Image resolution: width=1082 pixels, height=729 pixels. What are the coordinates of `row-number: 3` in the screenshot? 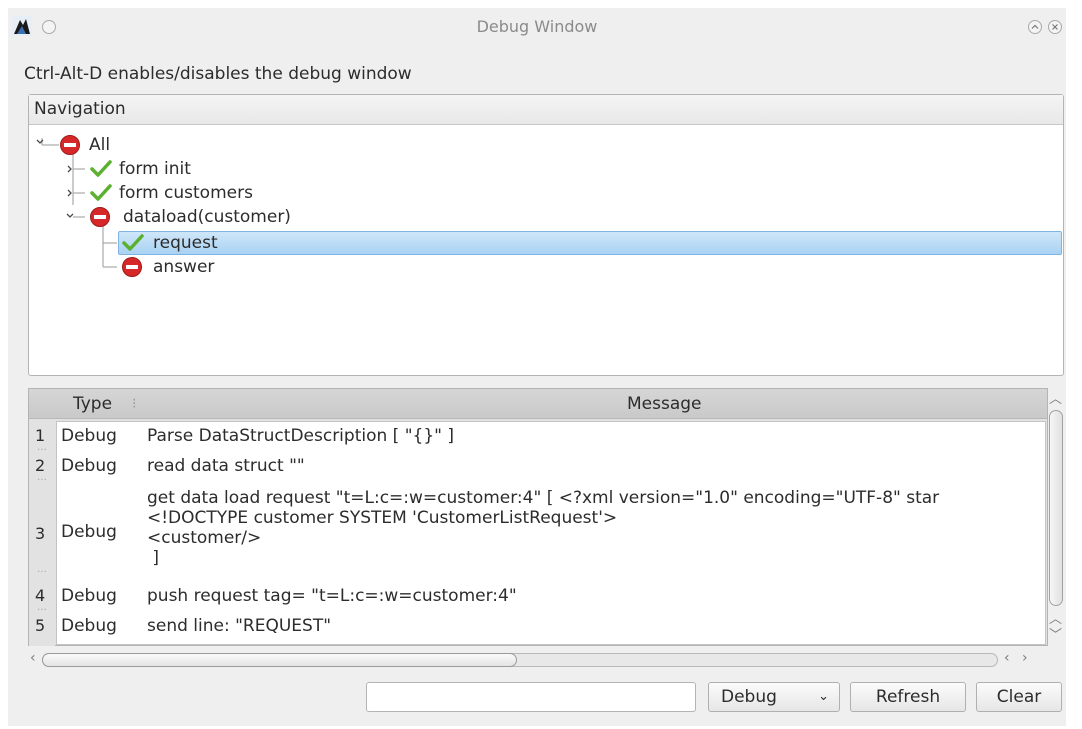 It's located at (40, 533).